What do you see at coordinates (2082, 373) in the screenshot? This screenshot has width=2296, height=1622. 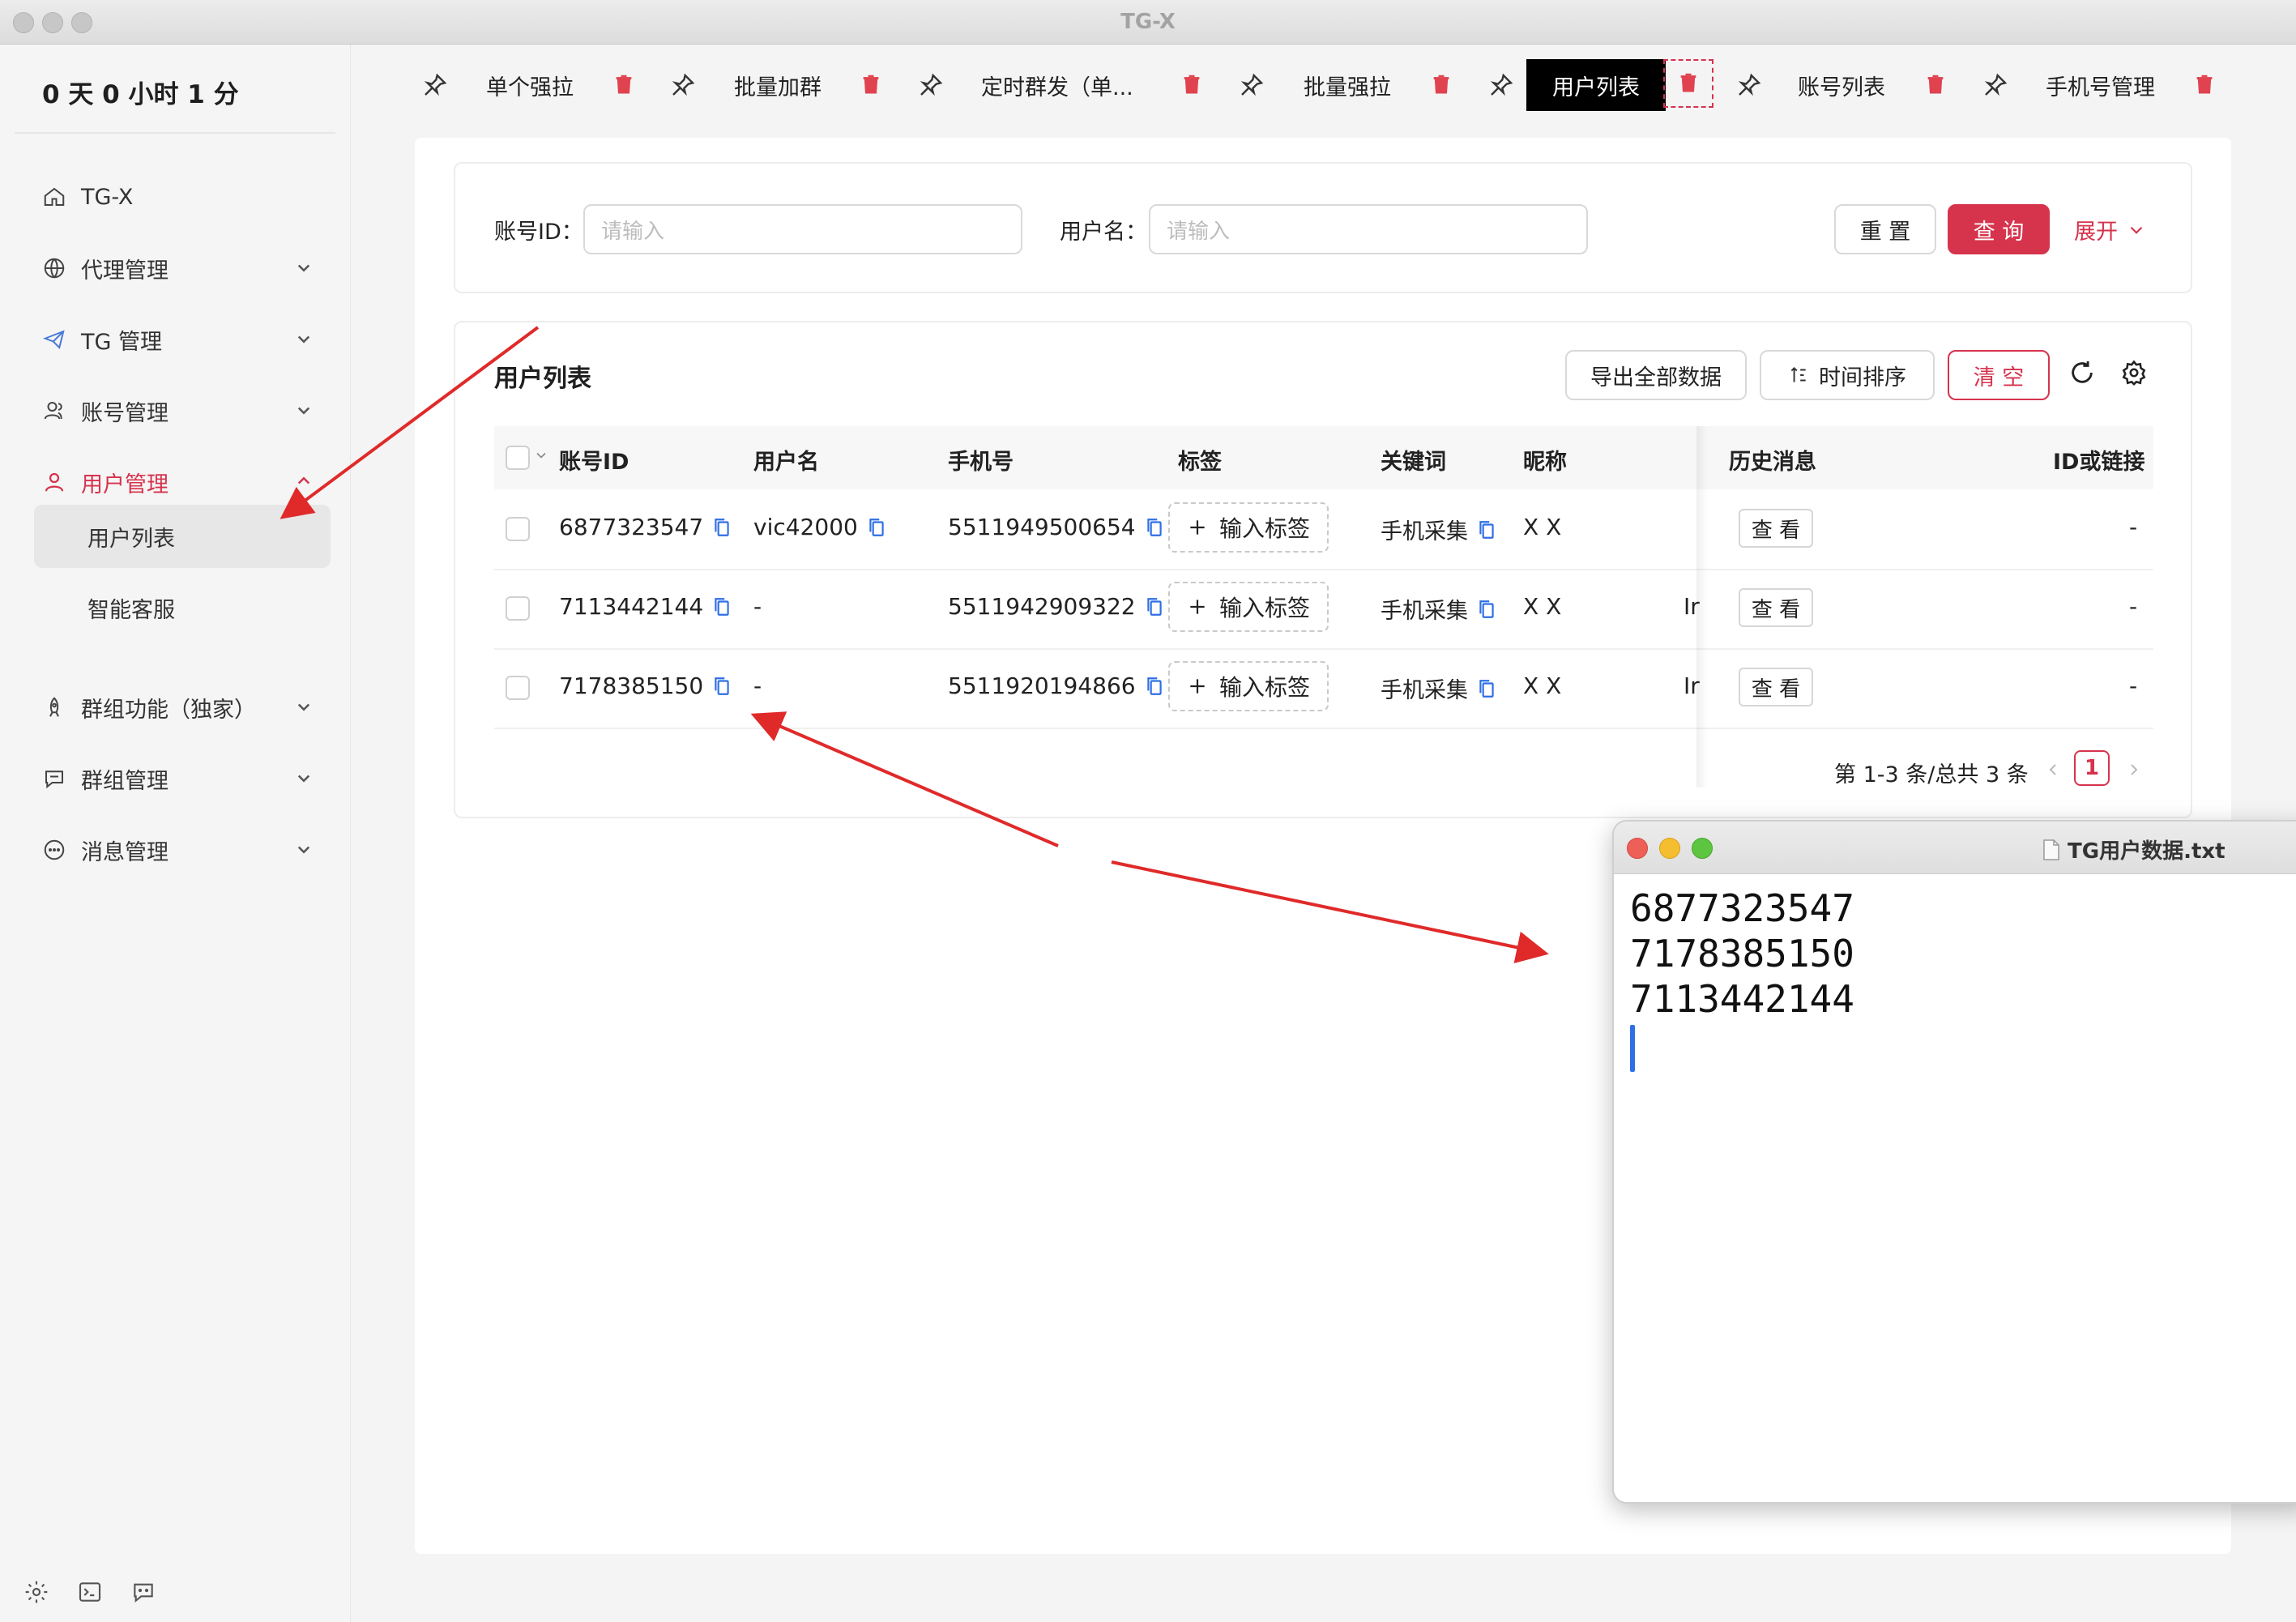 I see `refresh-icon` at bounding box center [2082, 373].